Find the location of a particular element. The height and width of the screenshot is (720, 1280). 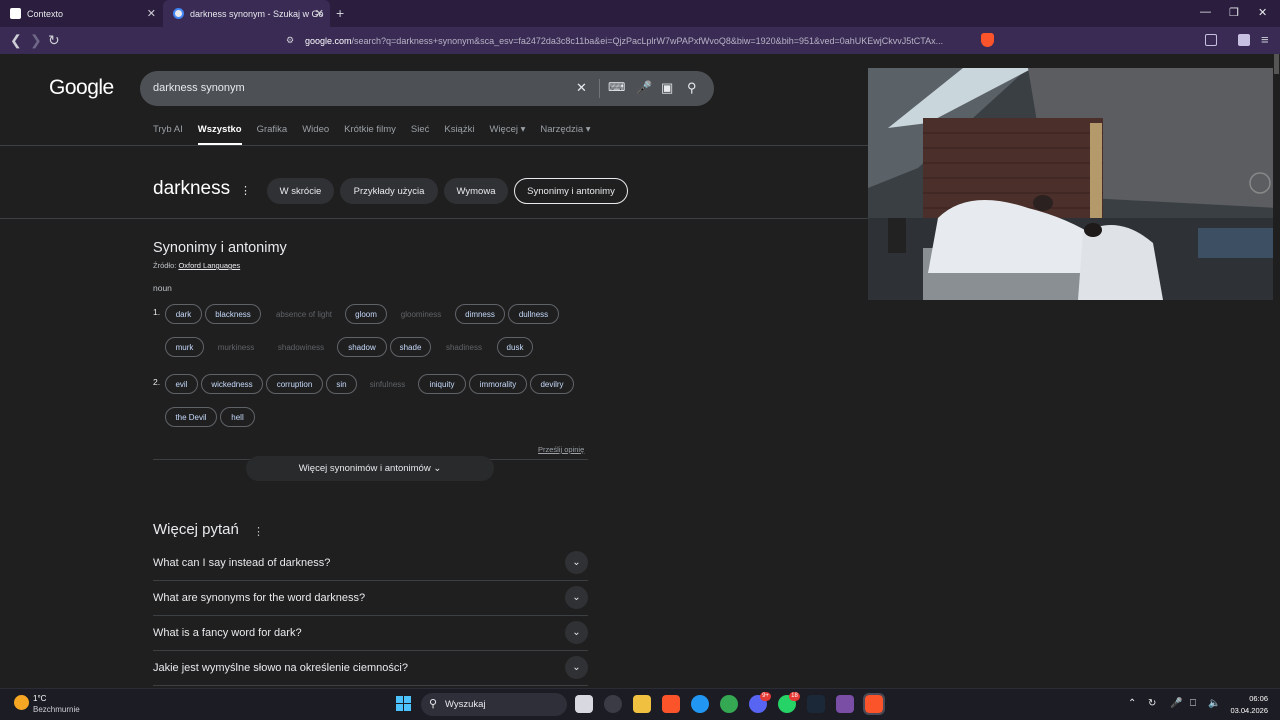

synonym-chip: murkiness is located at coordinates (236, 347).